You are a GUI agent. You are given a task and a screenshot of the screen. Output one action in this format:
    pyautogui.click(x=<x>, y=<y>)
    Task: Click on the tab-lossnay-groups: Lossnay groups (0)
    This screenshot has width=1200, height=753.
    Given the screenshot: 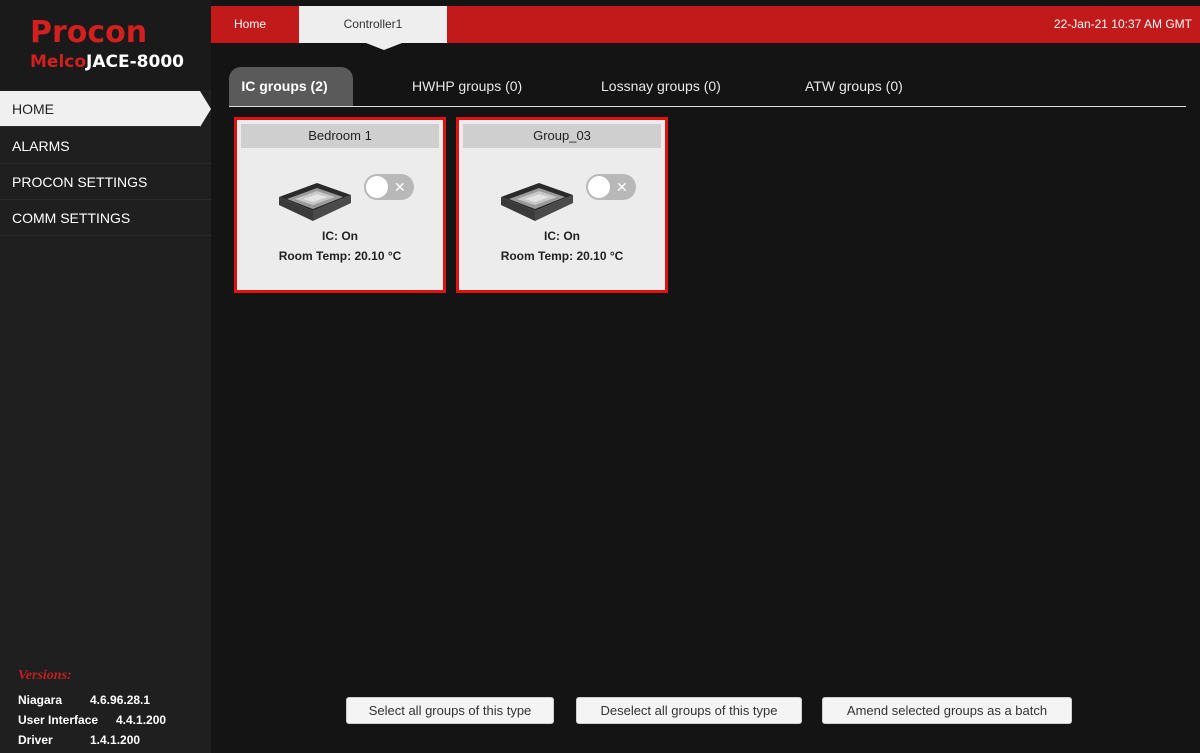 What is the action you would take?
    pyautogui.click(x=661, y=86)
    